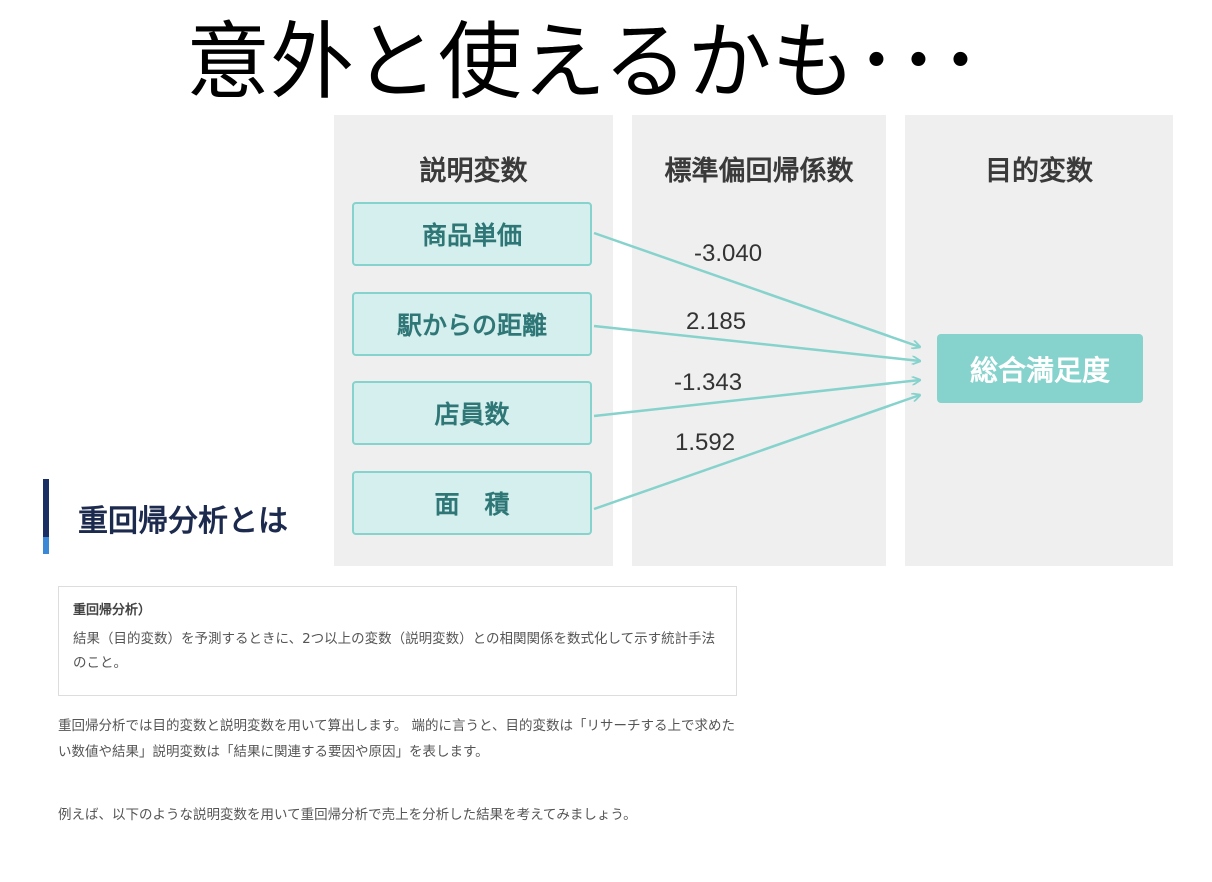 Image resolution: width=1212 pixels, height=882 pixels. Describe the element at coordinates (183, 521) in the screenshot. I see `section-heading: 重回帰分析とは` at that location.